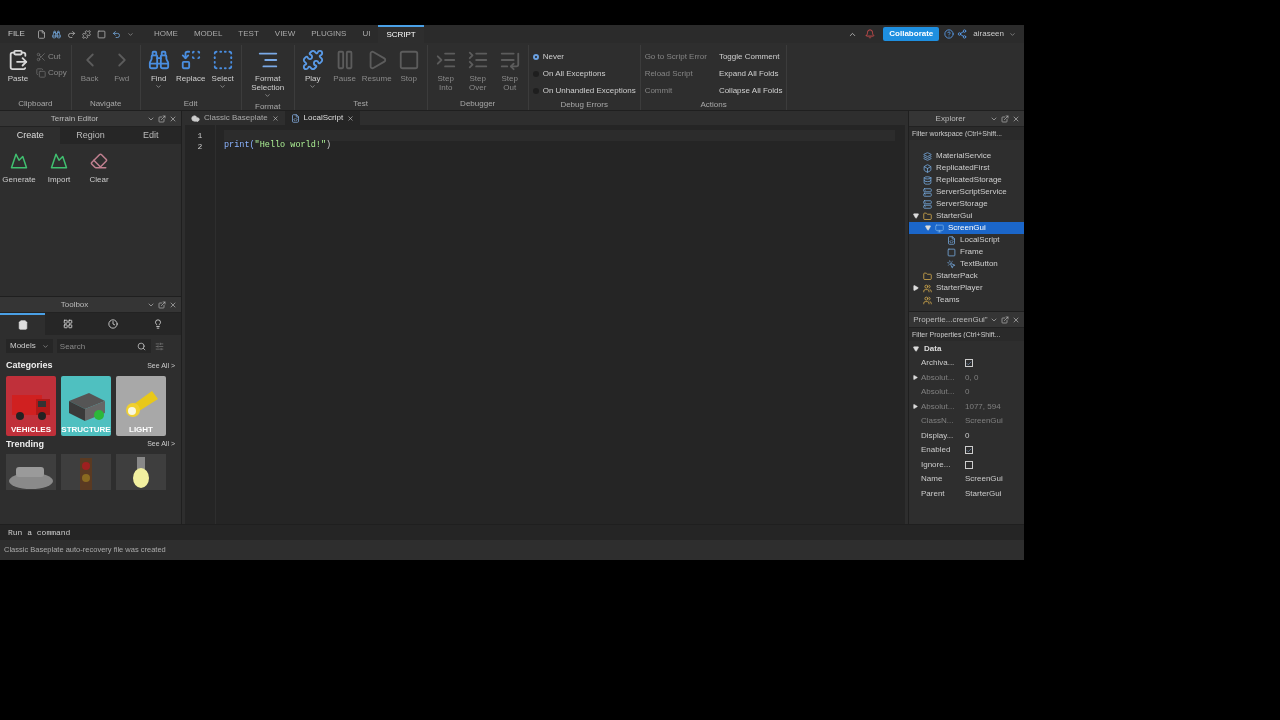  I want to click on tree-label: StarterPack, so click(957, 276).